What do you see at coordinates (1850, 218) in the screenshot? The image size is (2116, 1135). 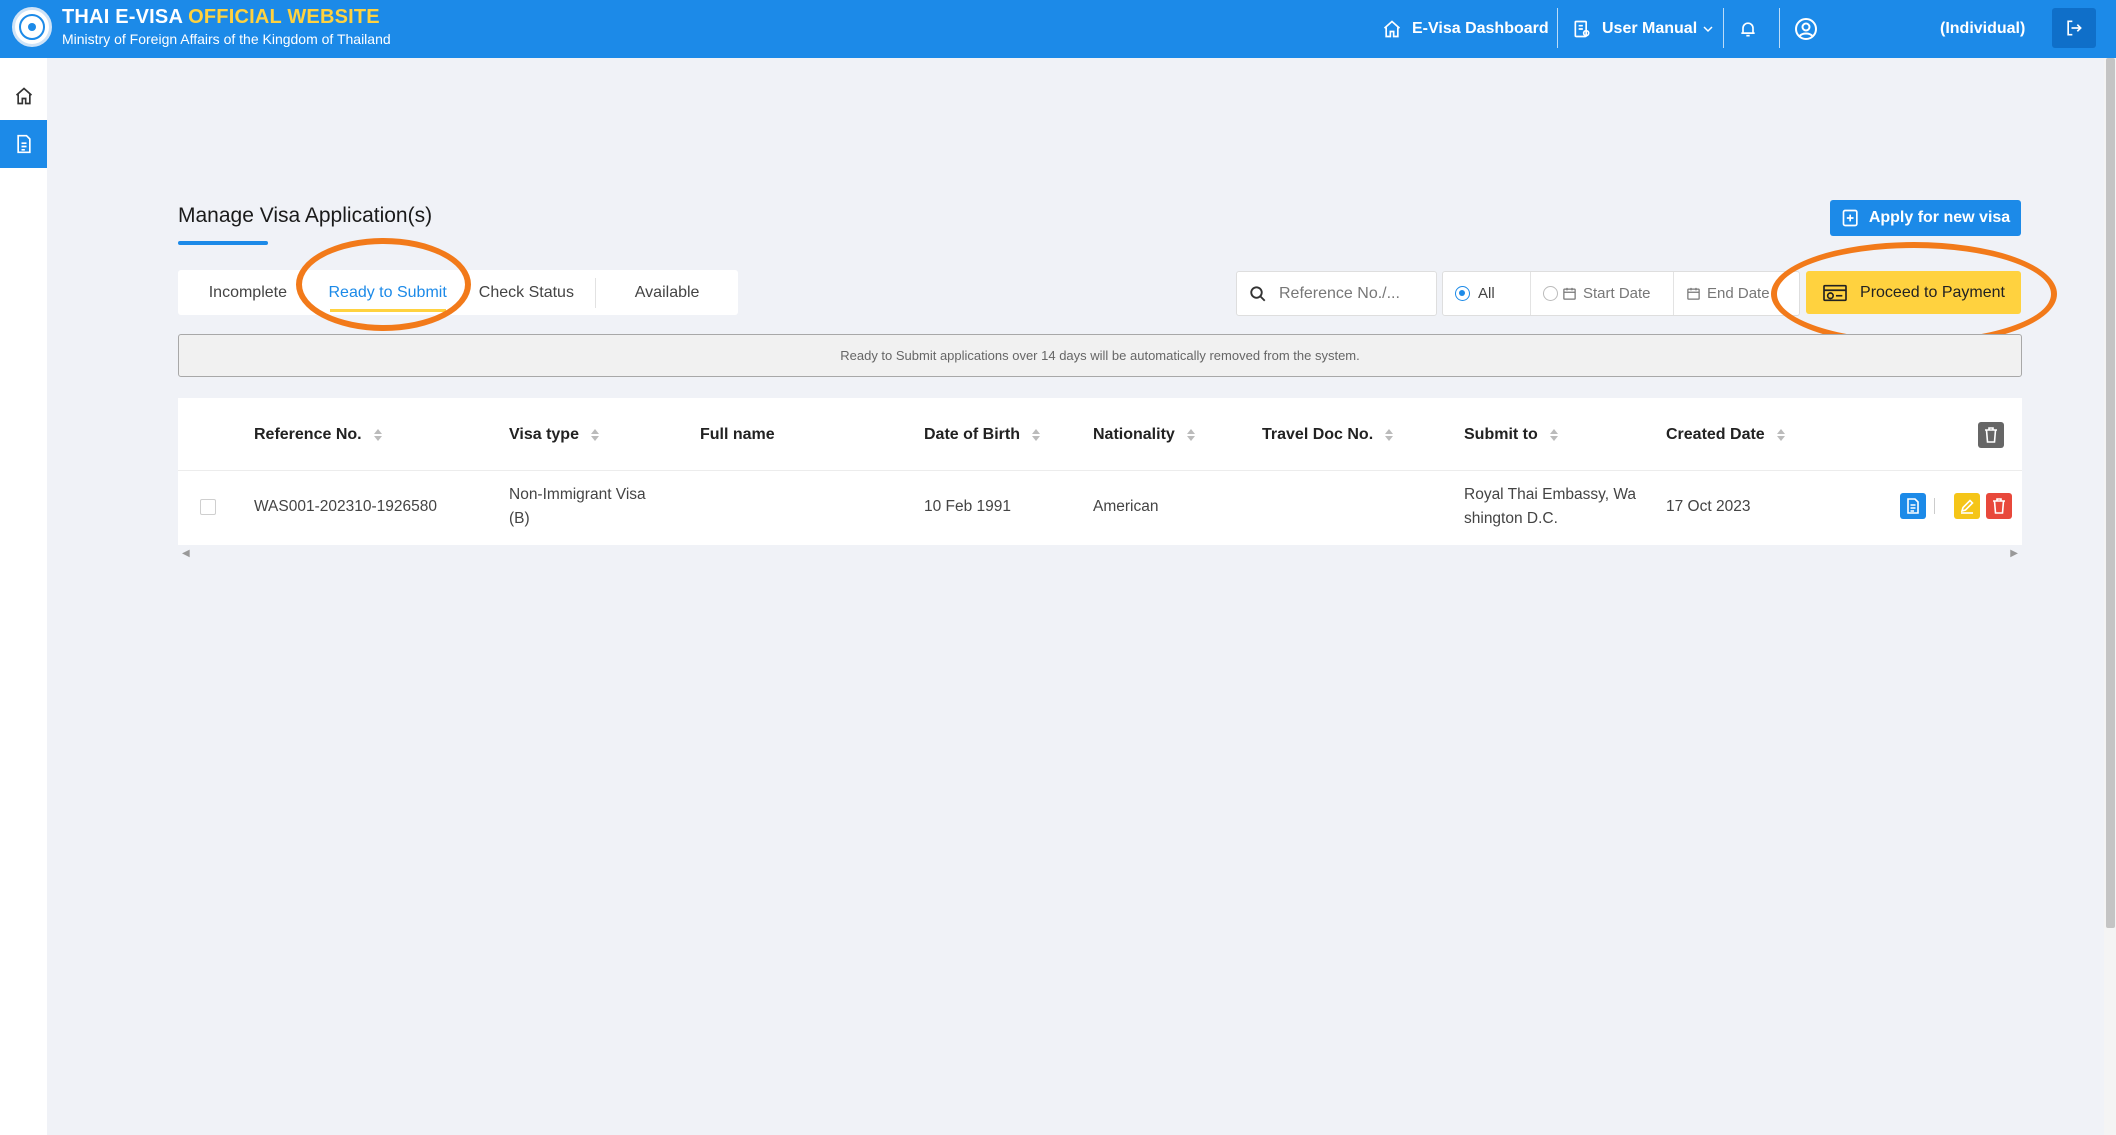 I see `add-document-icon` at bounding box center [1850, 218].